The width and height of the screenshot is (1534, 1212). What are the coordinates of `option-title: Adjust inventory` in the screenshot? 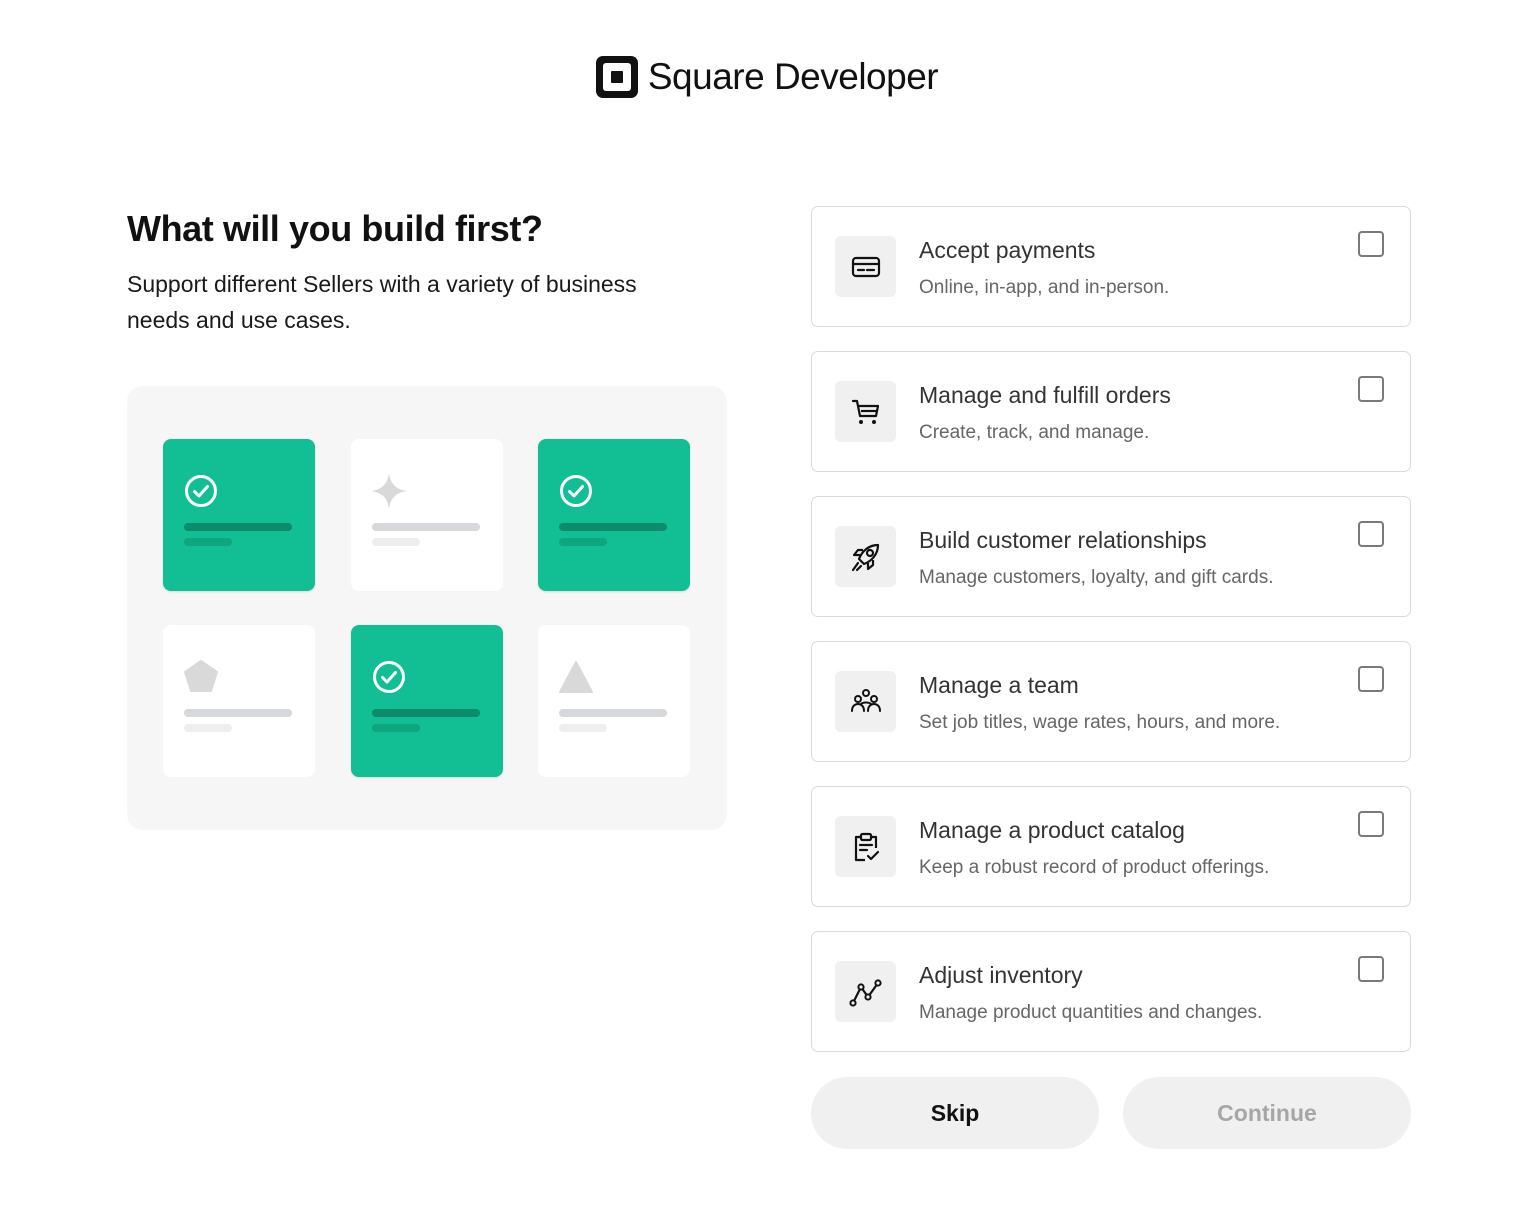 It's located at (1001, 975).